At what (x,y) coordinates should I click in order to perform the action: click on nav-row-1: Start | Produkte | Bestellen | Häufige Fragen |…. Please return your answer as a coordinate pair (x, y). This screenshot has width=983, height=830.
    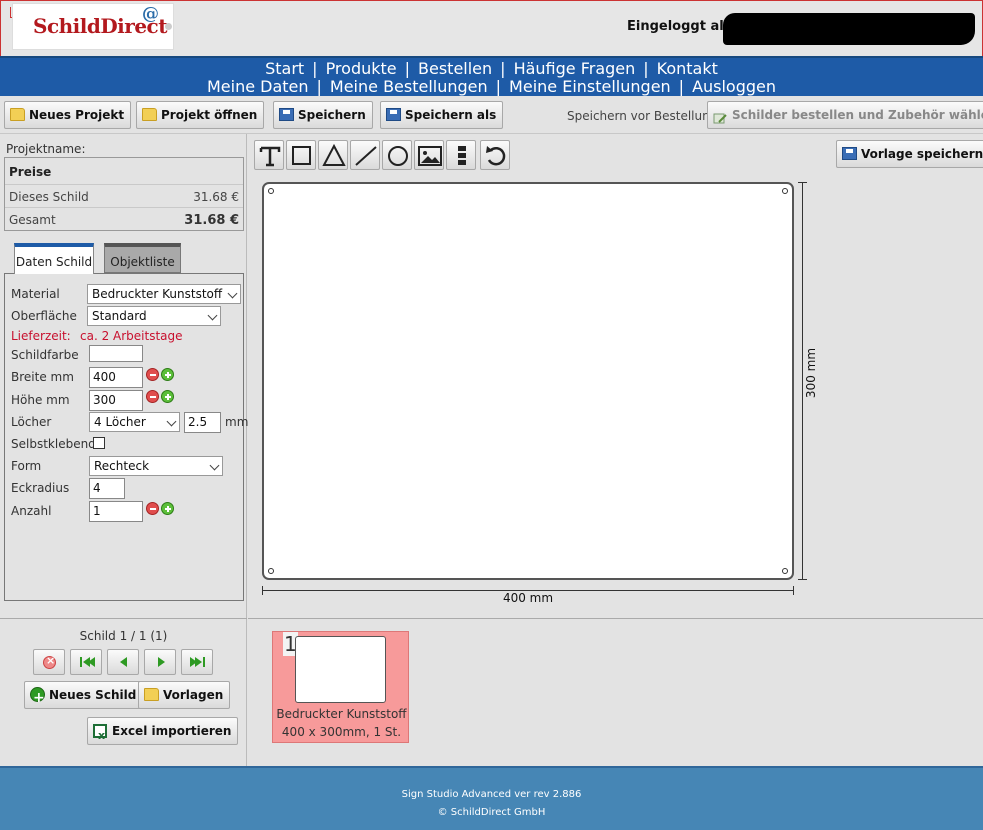
    Looking at the image, I should click on (491, 68).